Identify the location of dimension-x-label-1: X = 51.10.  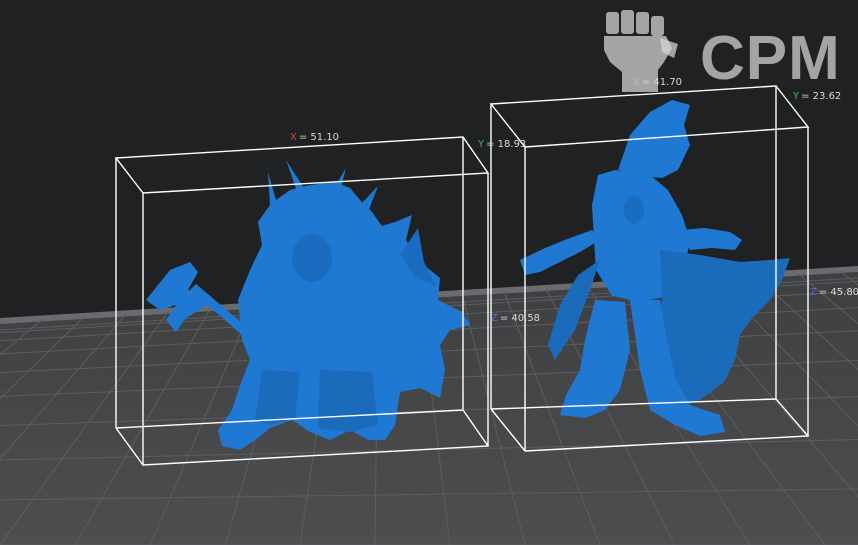
(314, 138).